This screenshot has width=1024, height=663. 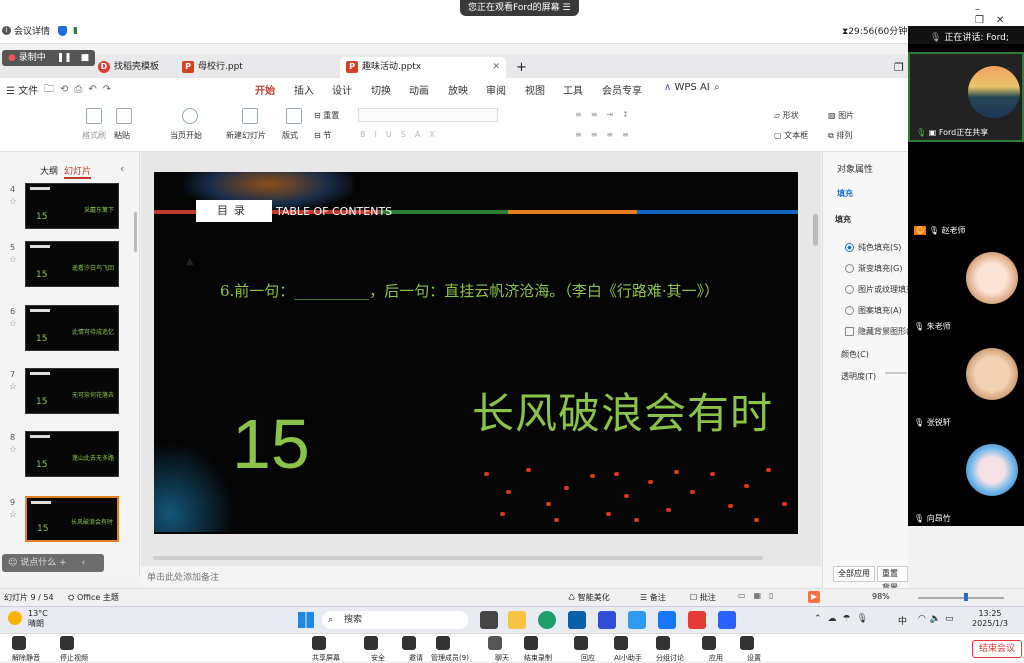 What do you see at coordinates (815, 230) in the screenshot?
I see `canvas-scrollbar` at bounding box center [815, 230].